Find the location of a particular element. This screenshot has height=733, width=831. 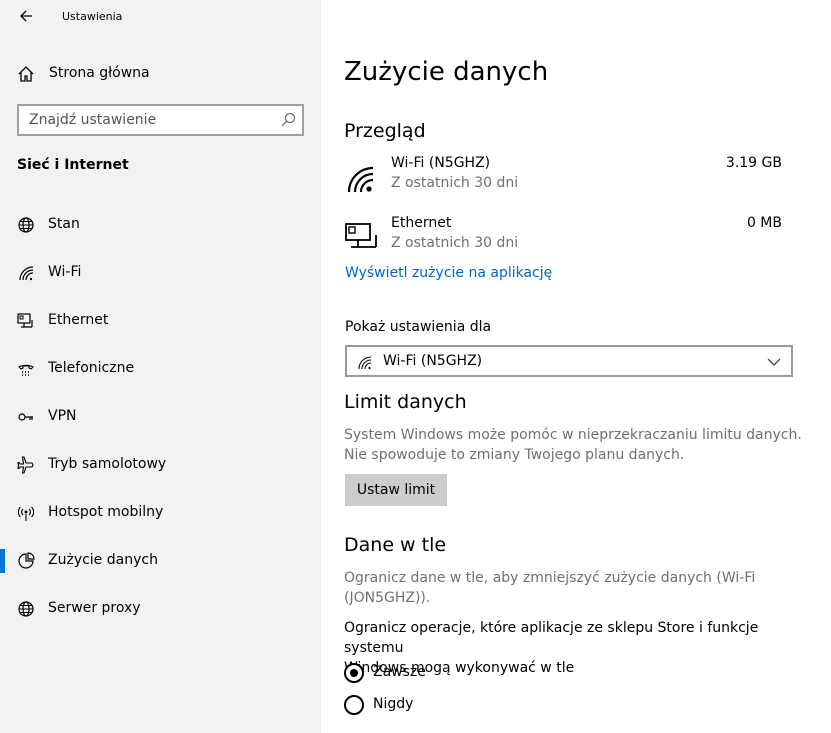

search-input: Znajdź ustawienie is located at coordinates (160, 120).